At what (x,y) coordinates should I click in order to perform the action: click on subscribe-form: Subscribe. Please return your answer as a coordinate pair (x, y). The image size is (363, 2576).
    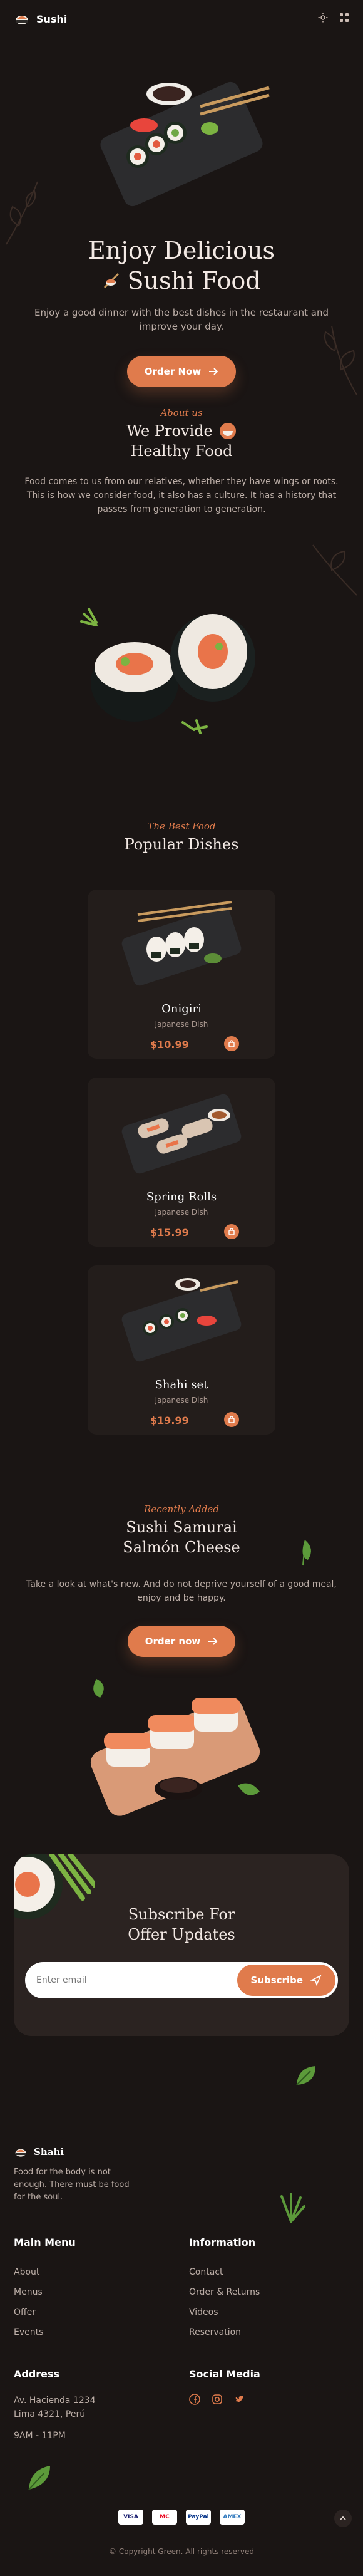
    Looking at the image, I should click on (181, 1980).